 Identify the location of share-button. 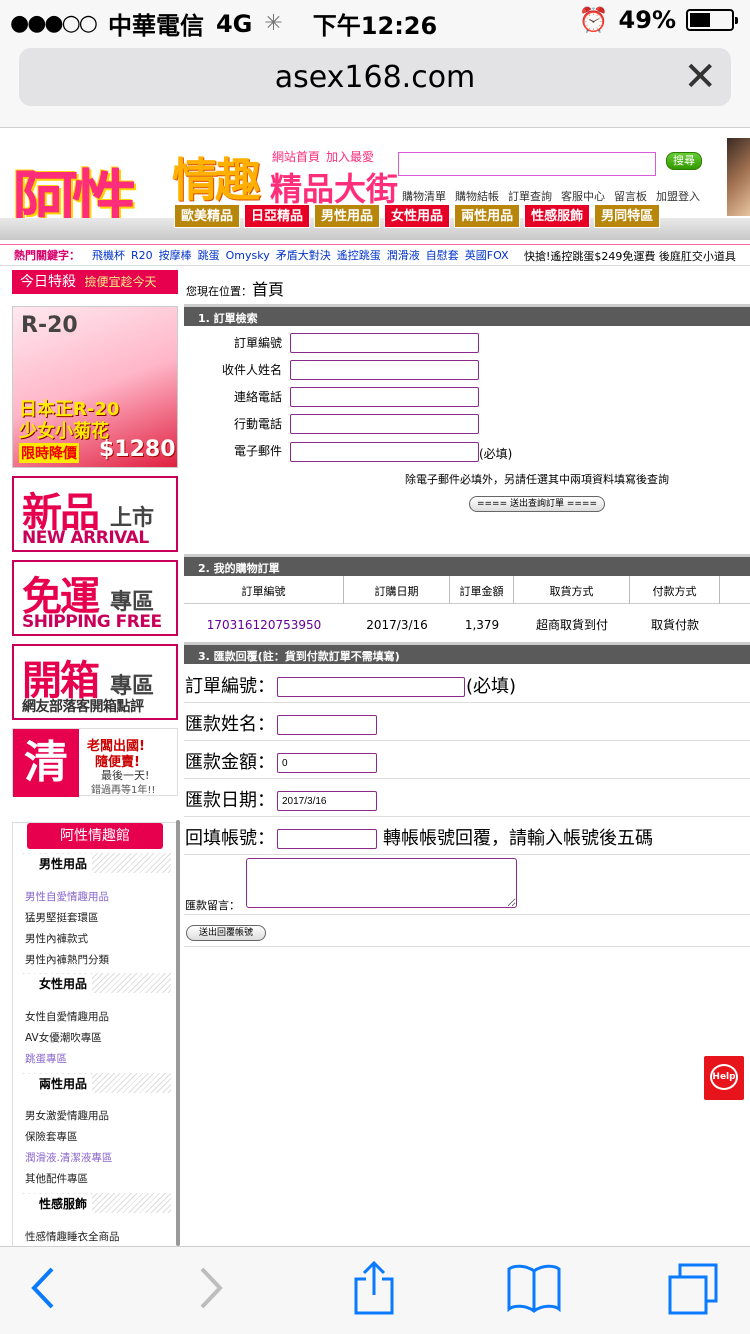
(374, 1290).